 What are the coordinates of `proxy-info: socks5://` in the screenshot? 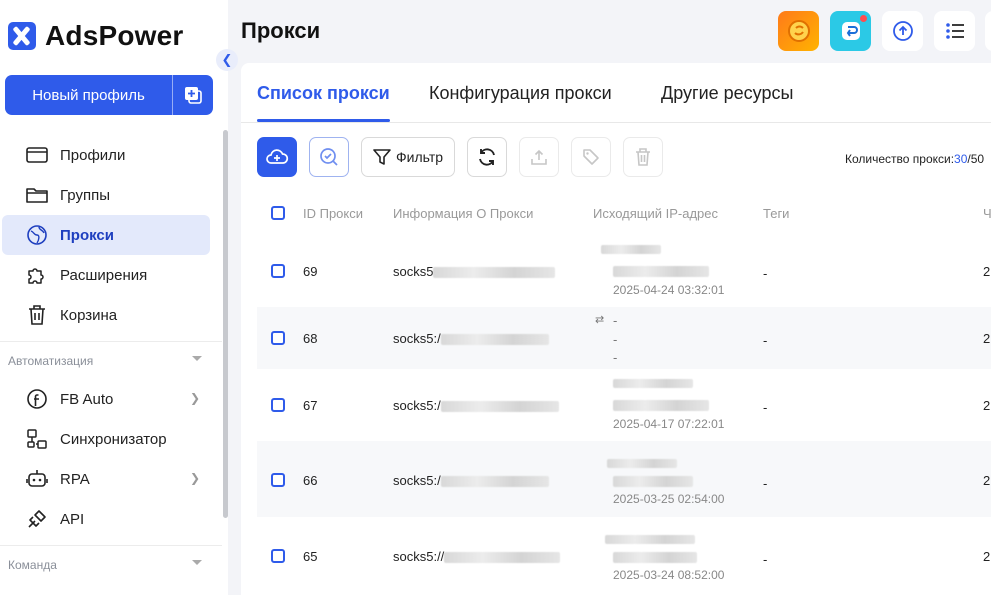 It's located at (477, 556).